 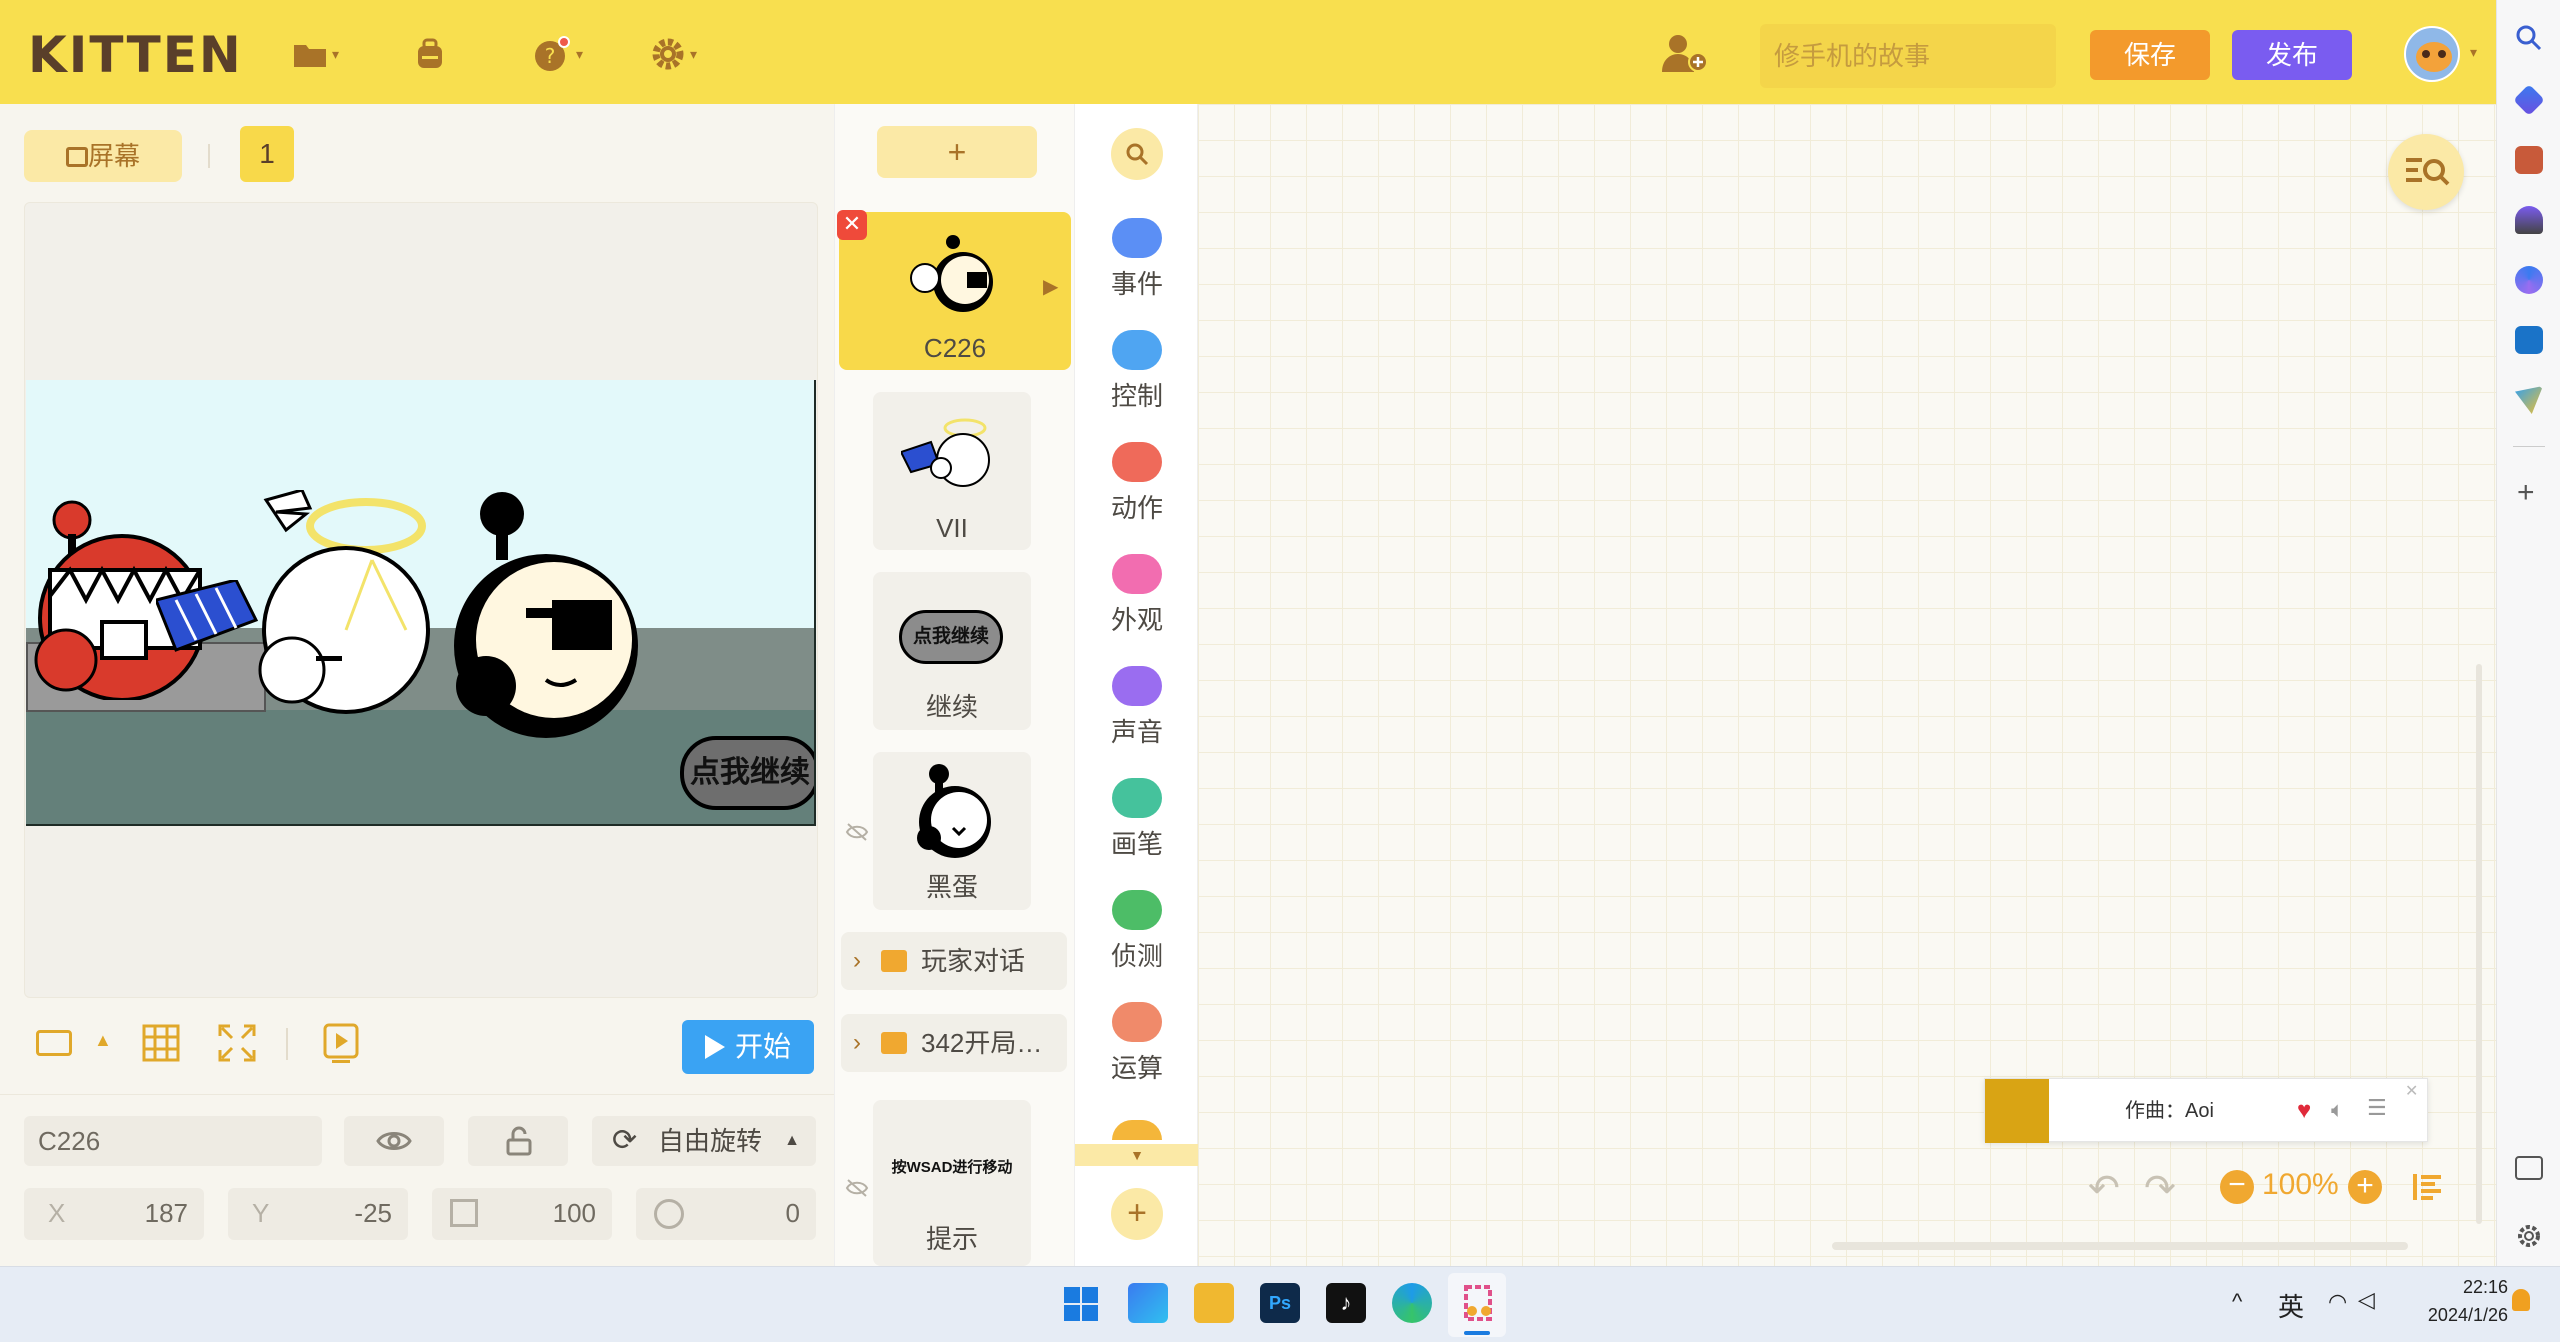 What do you see at coordinates (1137, 931) in the screenshot?
I see `category-sensing: 侦测` at bounding box center [1137, 931].